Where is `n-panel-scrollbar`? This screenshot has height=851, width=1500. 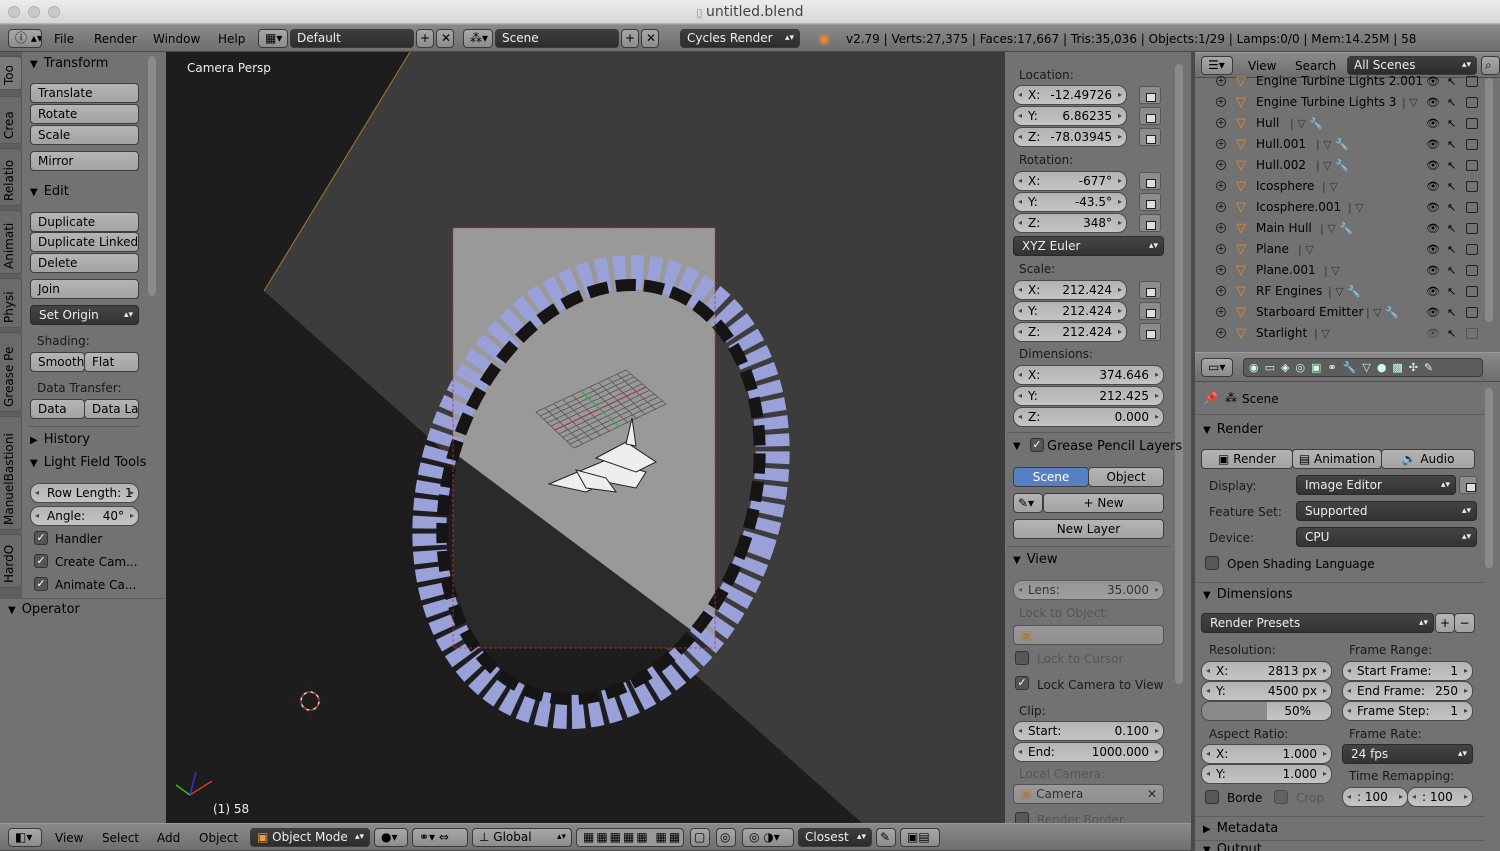 n-panel-scrollbar is located at coordinates (1179, 374).